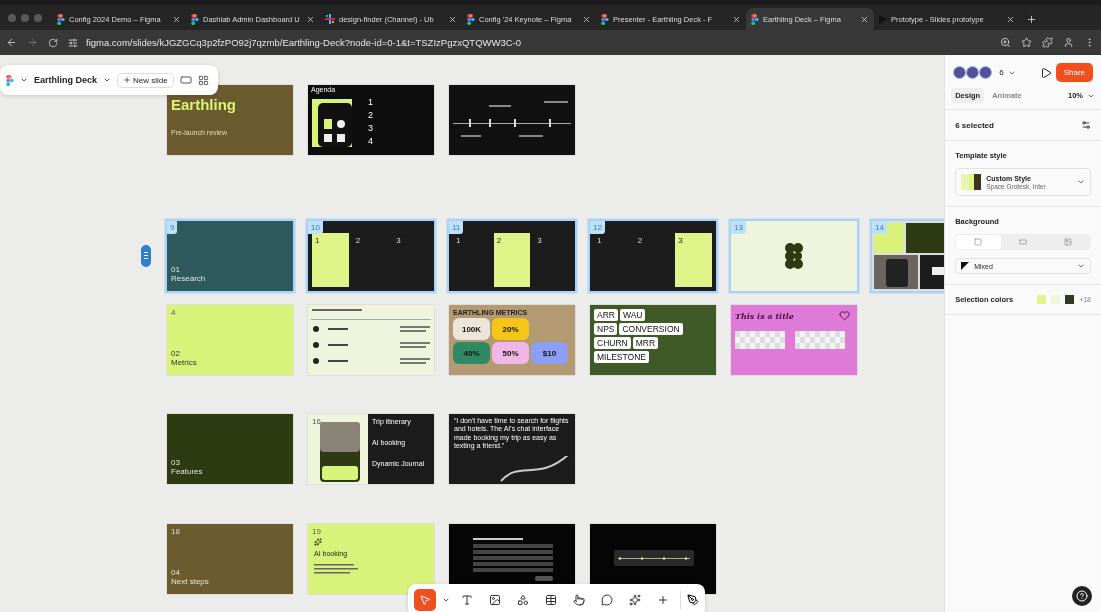 The height and width of the screenshot is (612, 1101). Describe the element at coordinates (32, 42) in the screenshot. I see `forward-icon` at that location.